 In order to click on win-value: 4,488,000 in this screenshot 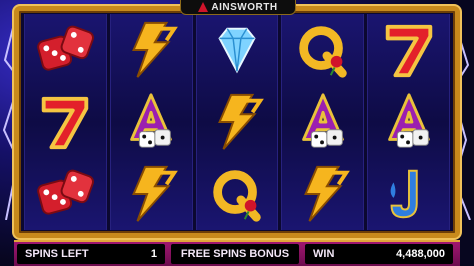, I will do `click(420, 254)`.